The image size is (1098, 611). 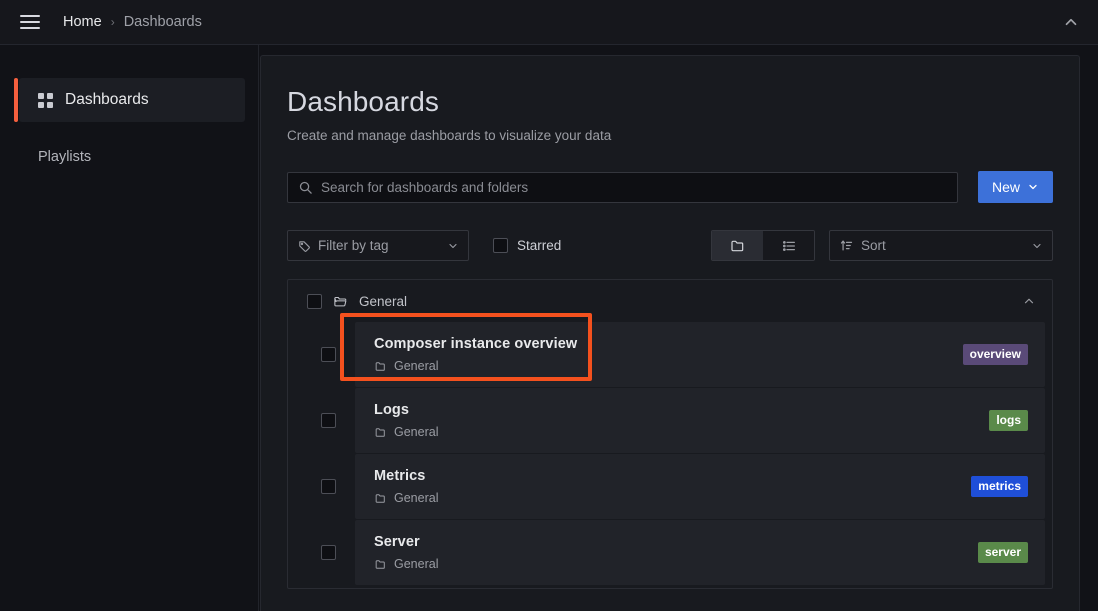 I want to click on starred-checkbox, so click(x=500, y=245).